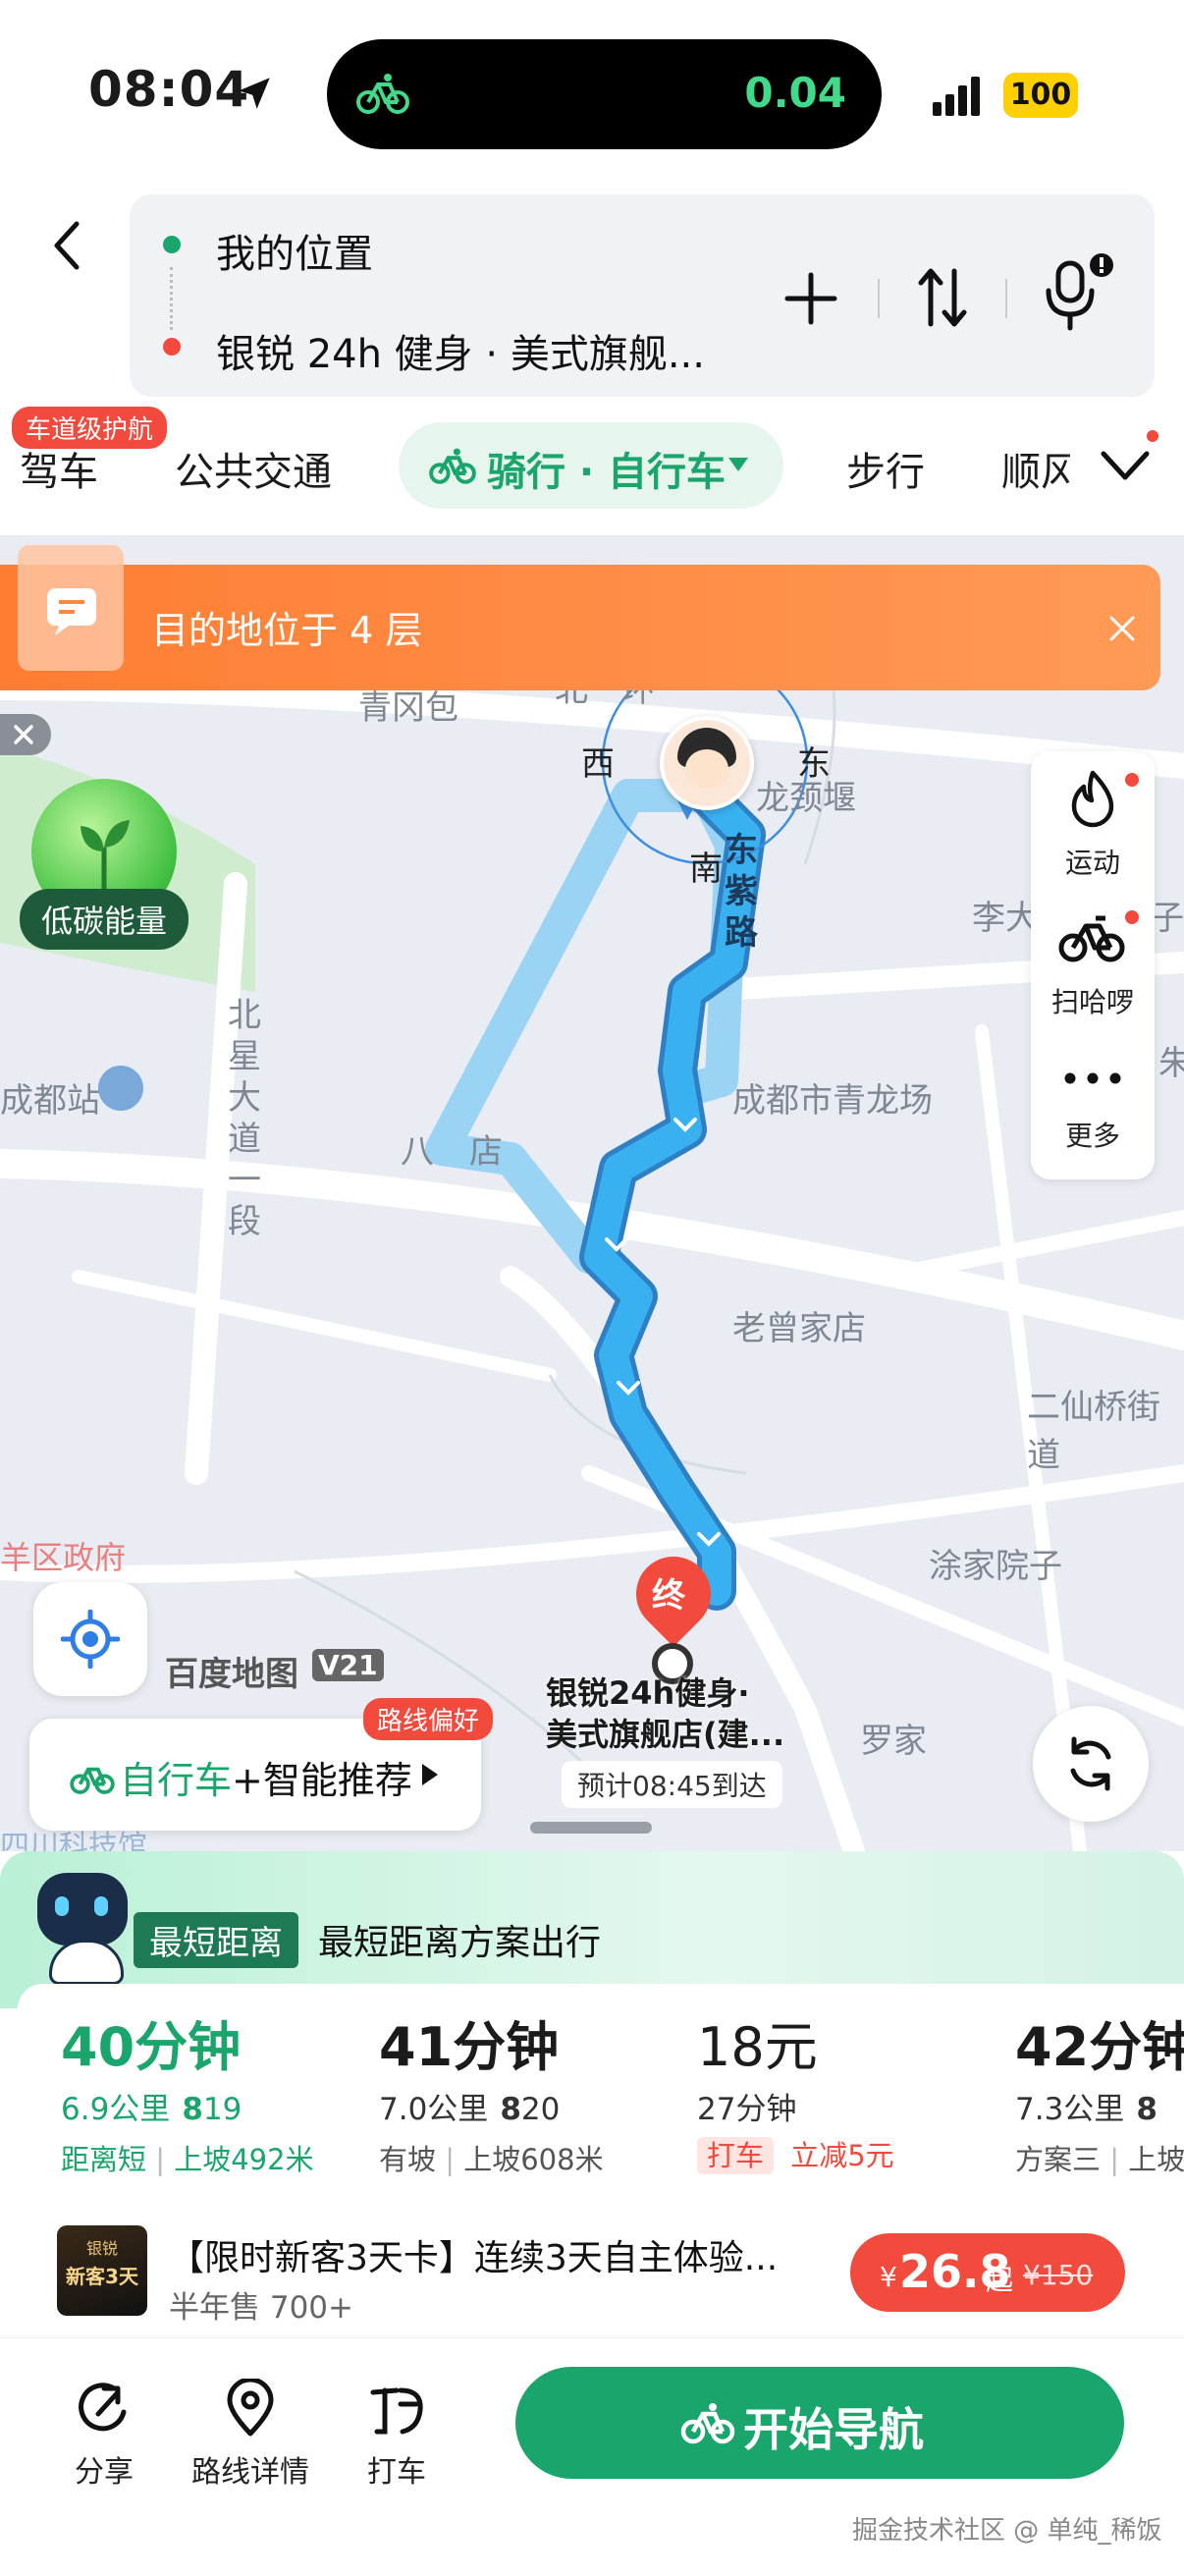 The height and width of the screenshot is (2576, 1184). I want to click on tab-cycling: 骑行 · 自行车, so click(591, 465).